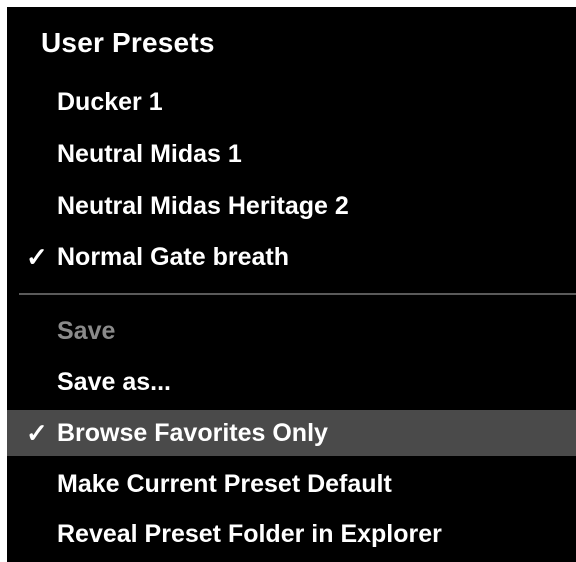 The height and width of the screenshot is (562, 576). I want to click on menu-item-label: Normal Gate breath, so click(173, 257).